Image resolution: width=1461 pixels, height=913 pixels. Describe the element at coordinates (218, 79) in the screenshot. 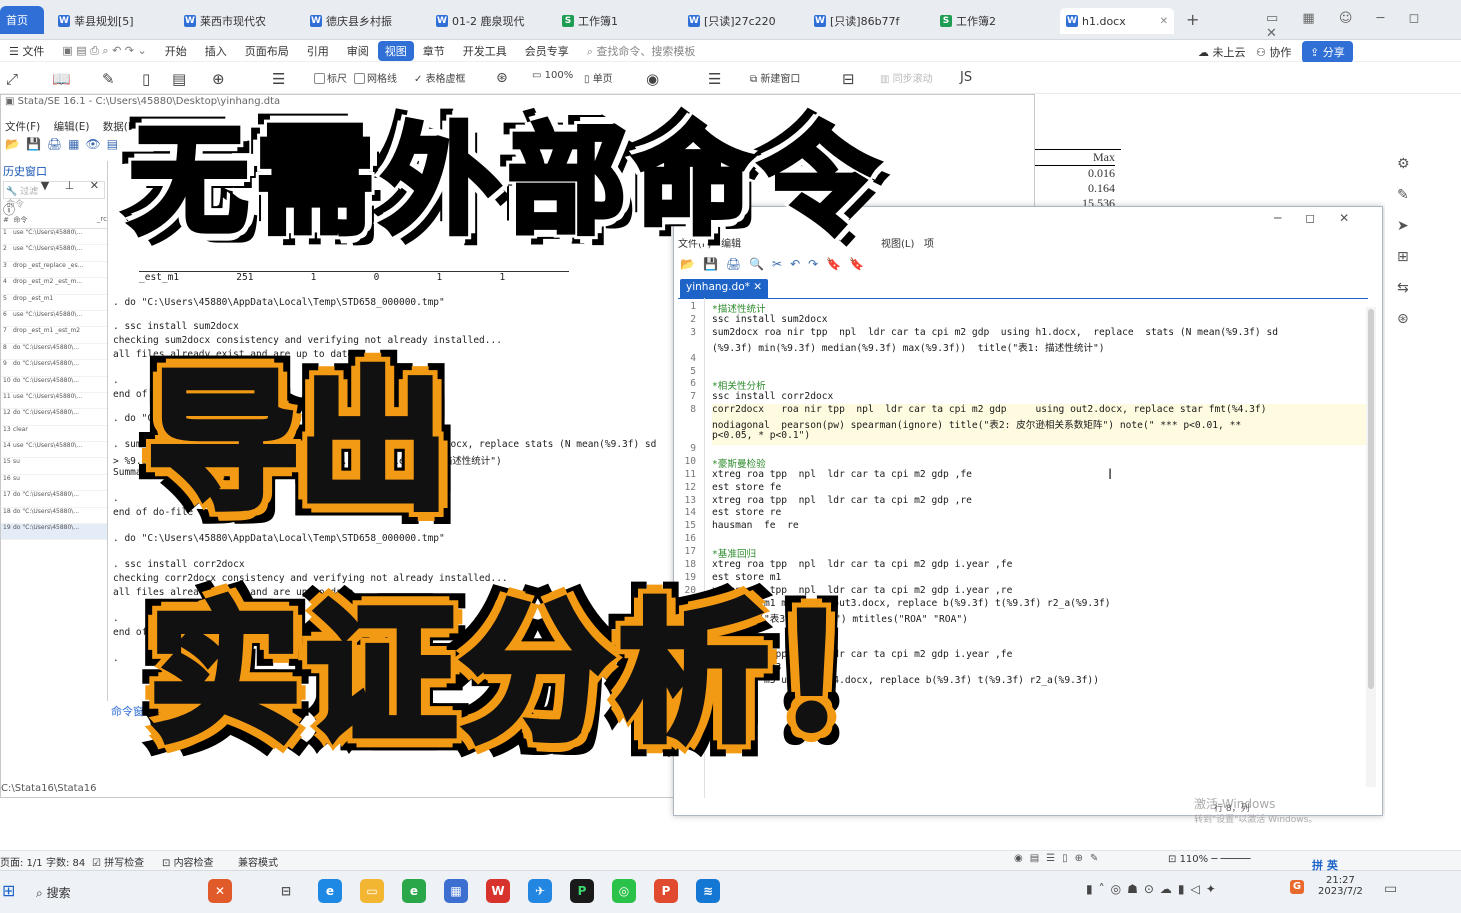

I see `web-layout-icon: ⊕` at that location.